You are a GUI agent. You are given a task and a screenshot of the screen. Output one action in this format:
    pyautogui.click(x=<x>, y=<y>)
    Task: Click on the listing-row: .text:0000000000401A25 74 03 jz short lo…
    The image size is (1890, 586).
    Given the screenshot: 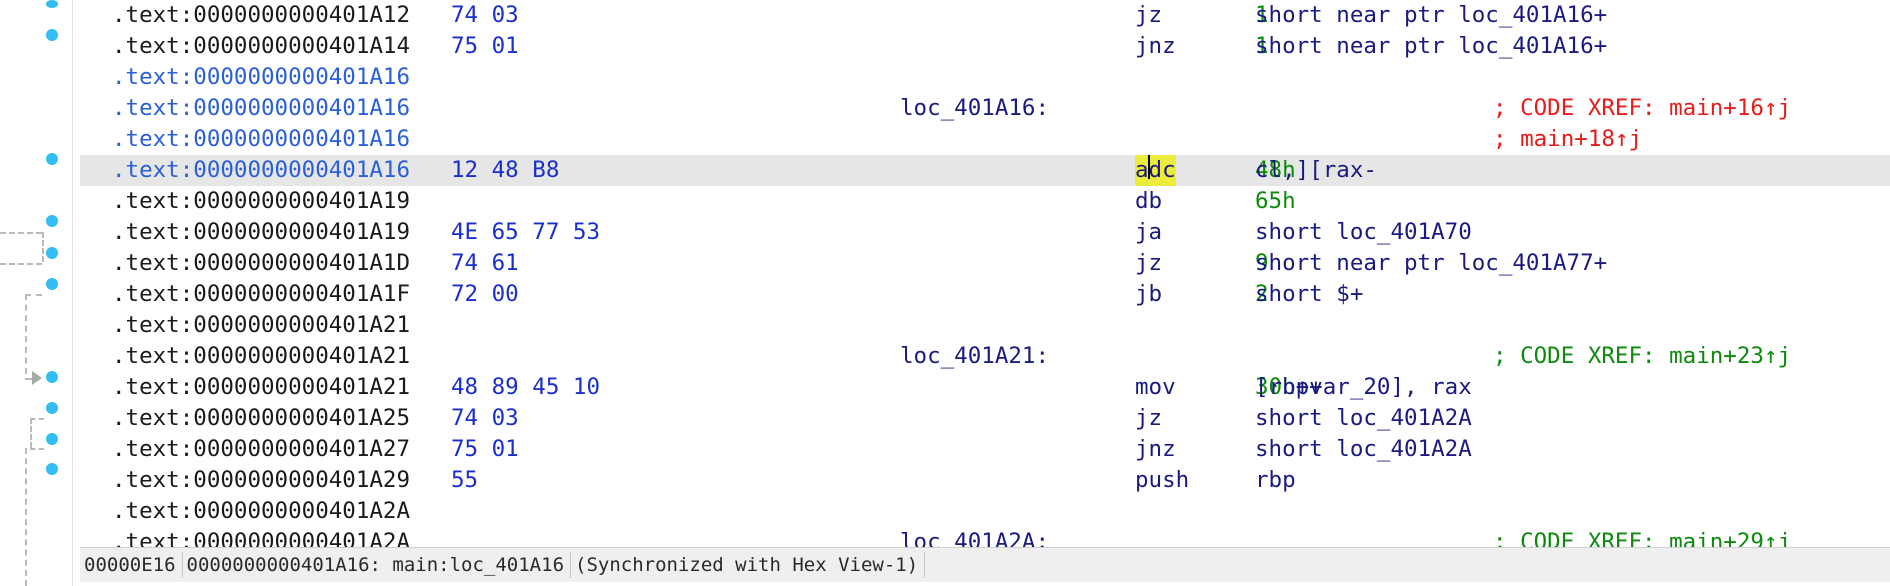 What is the action you would take?
    pyautogui.click(x=985, y=418)
    